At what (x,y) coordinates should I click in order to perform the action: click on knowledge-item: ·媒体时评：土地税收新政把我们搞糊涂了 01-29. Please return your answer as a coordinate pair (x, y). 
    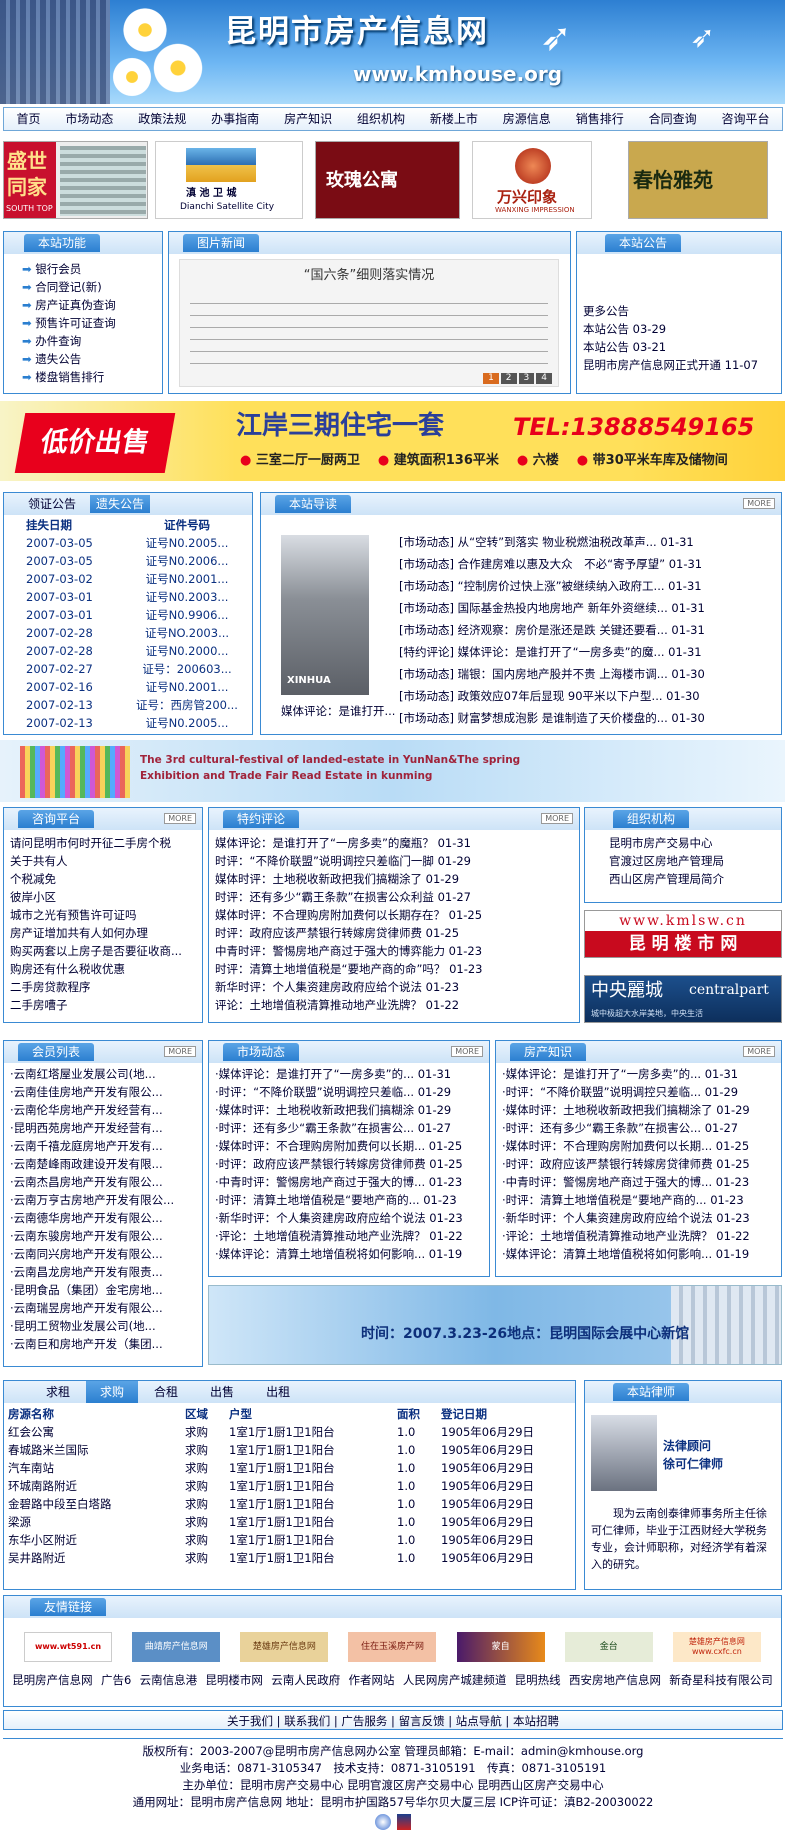
    Looking at the image, I should click on (638, 1110).